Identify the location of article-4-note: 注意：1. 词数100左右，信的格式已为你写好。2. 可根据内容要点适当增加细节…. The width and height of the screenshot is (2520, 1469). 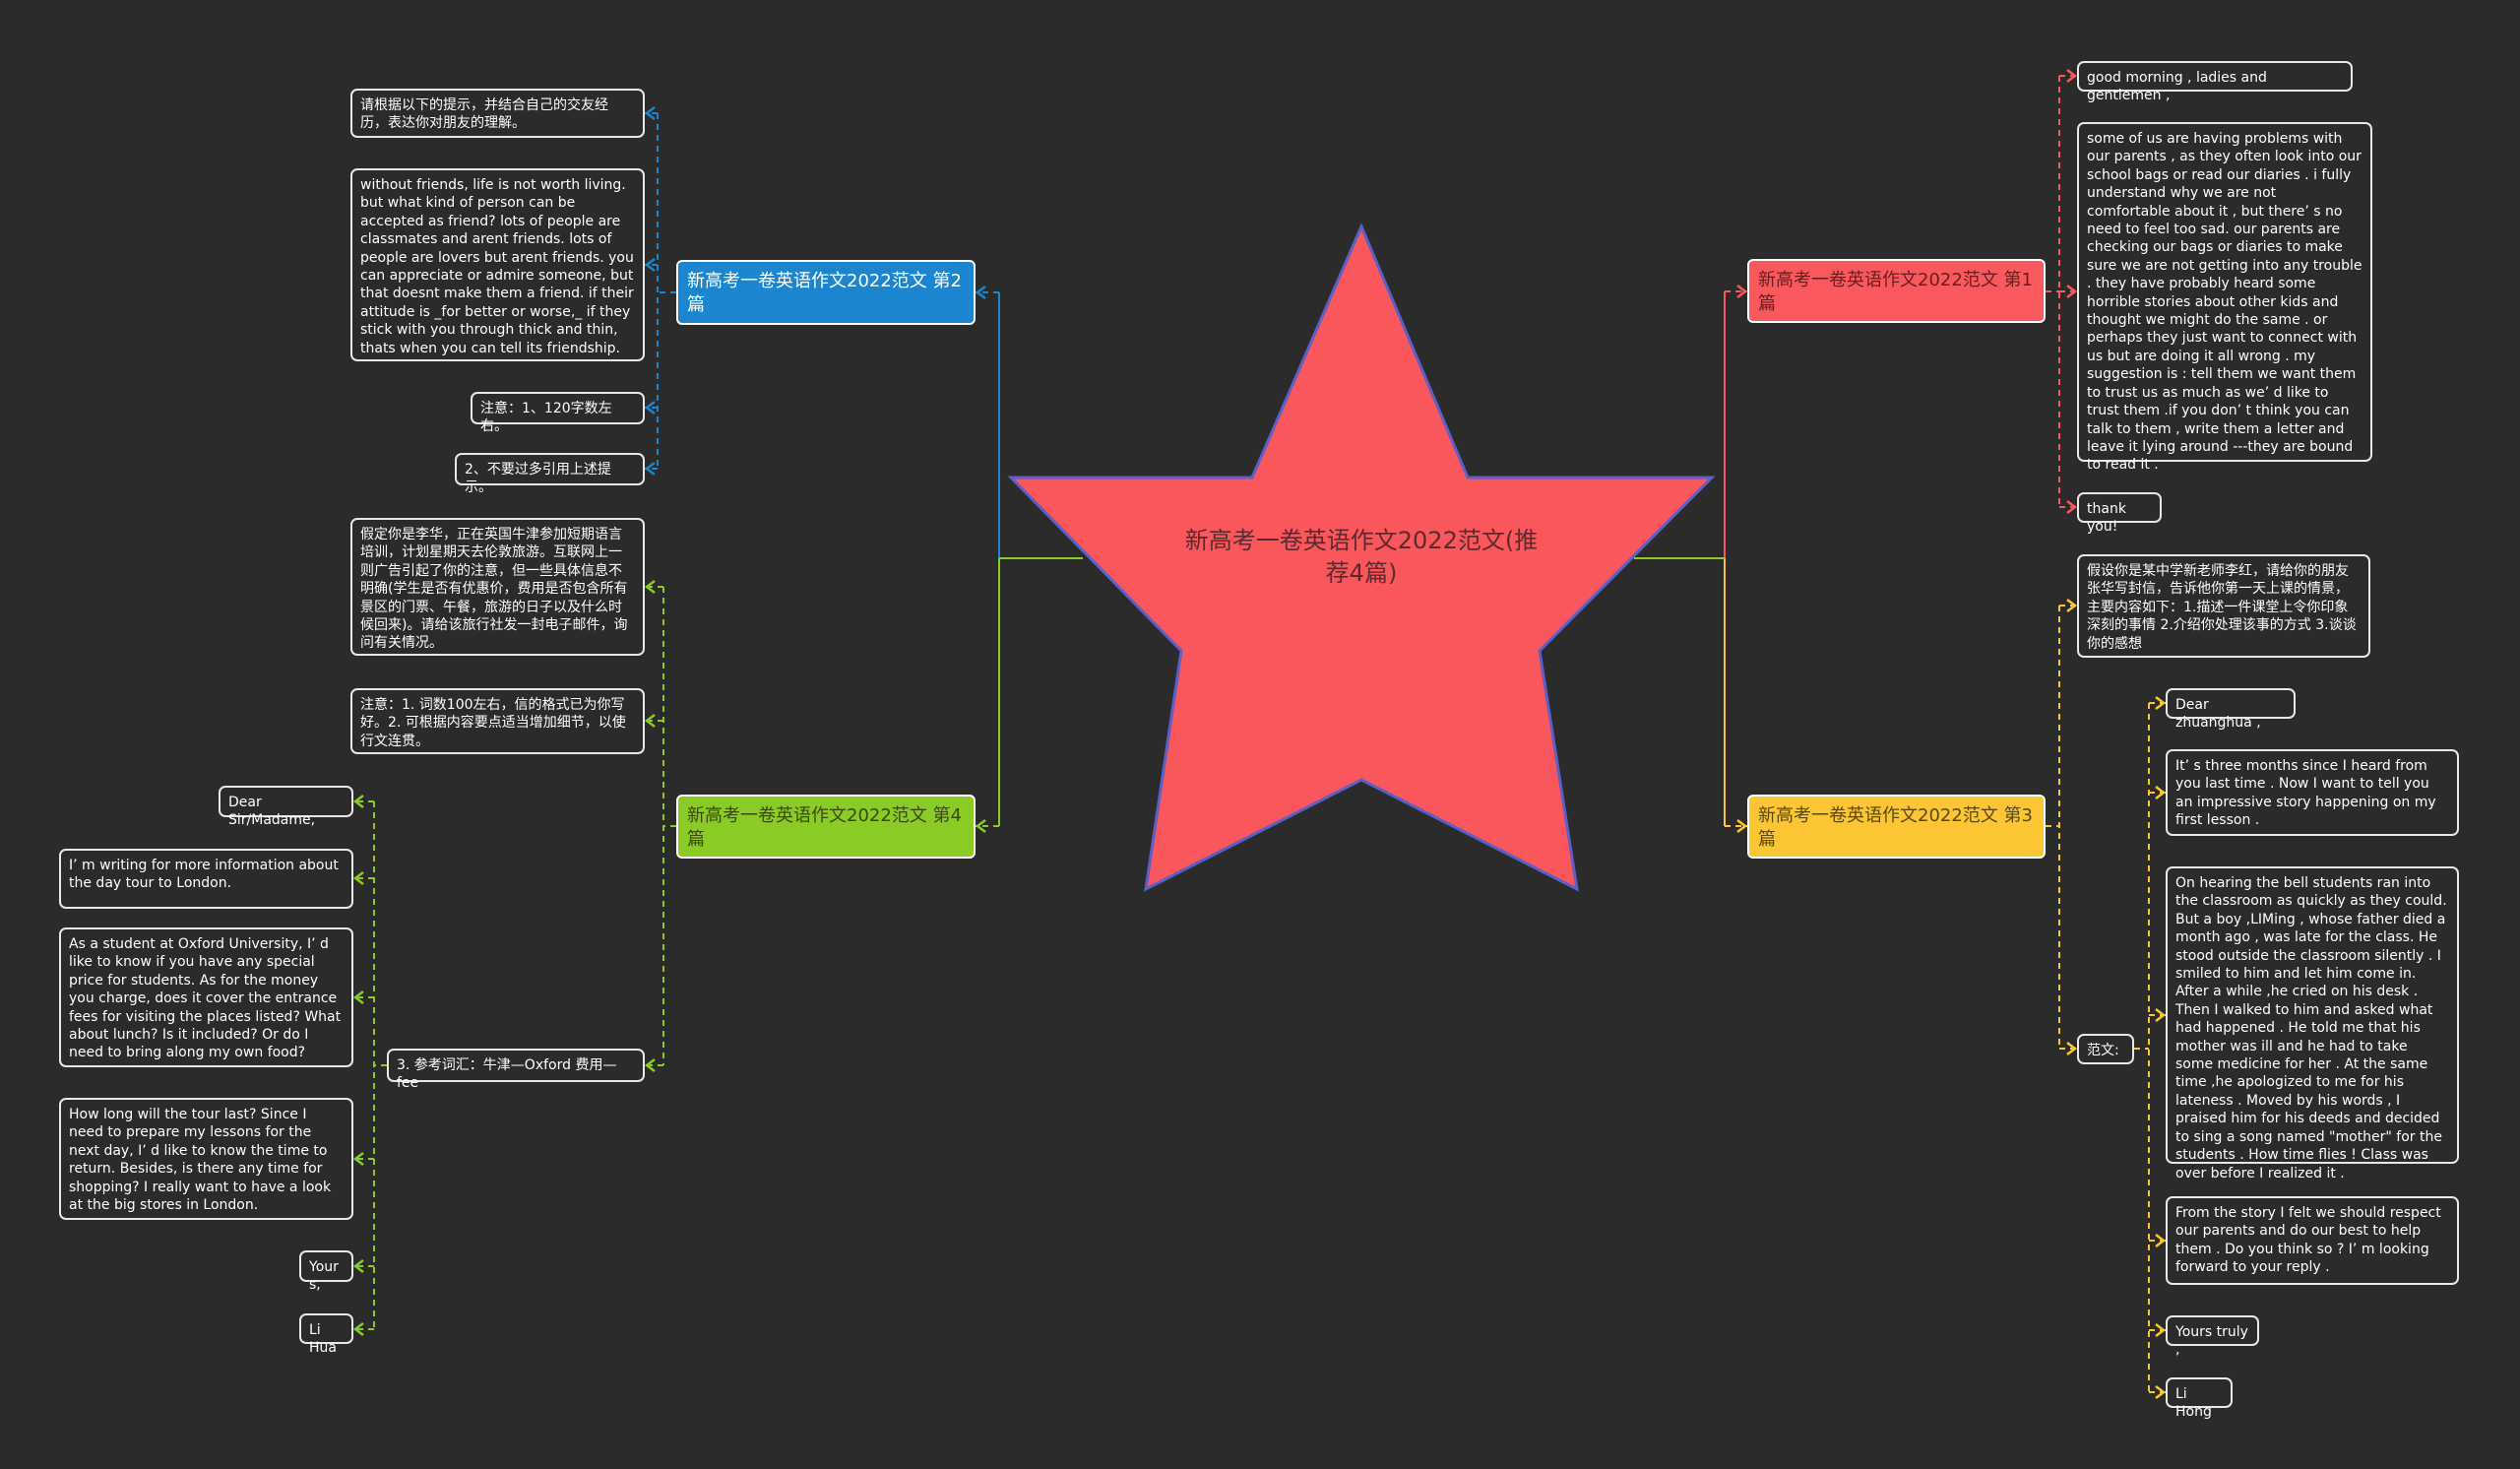
(497, 721).